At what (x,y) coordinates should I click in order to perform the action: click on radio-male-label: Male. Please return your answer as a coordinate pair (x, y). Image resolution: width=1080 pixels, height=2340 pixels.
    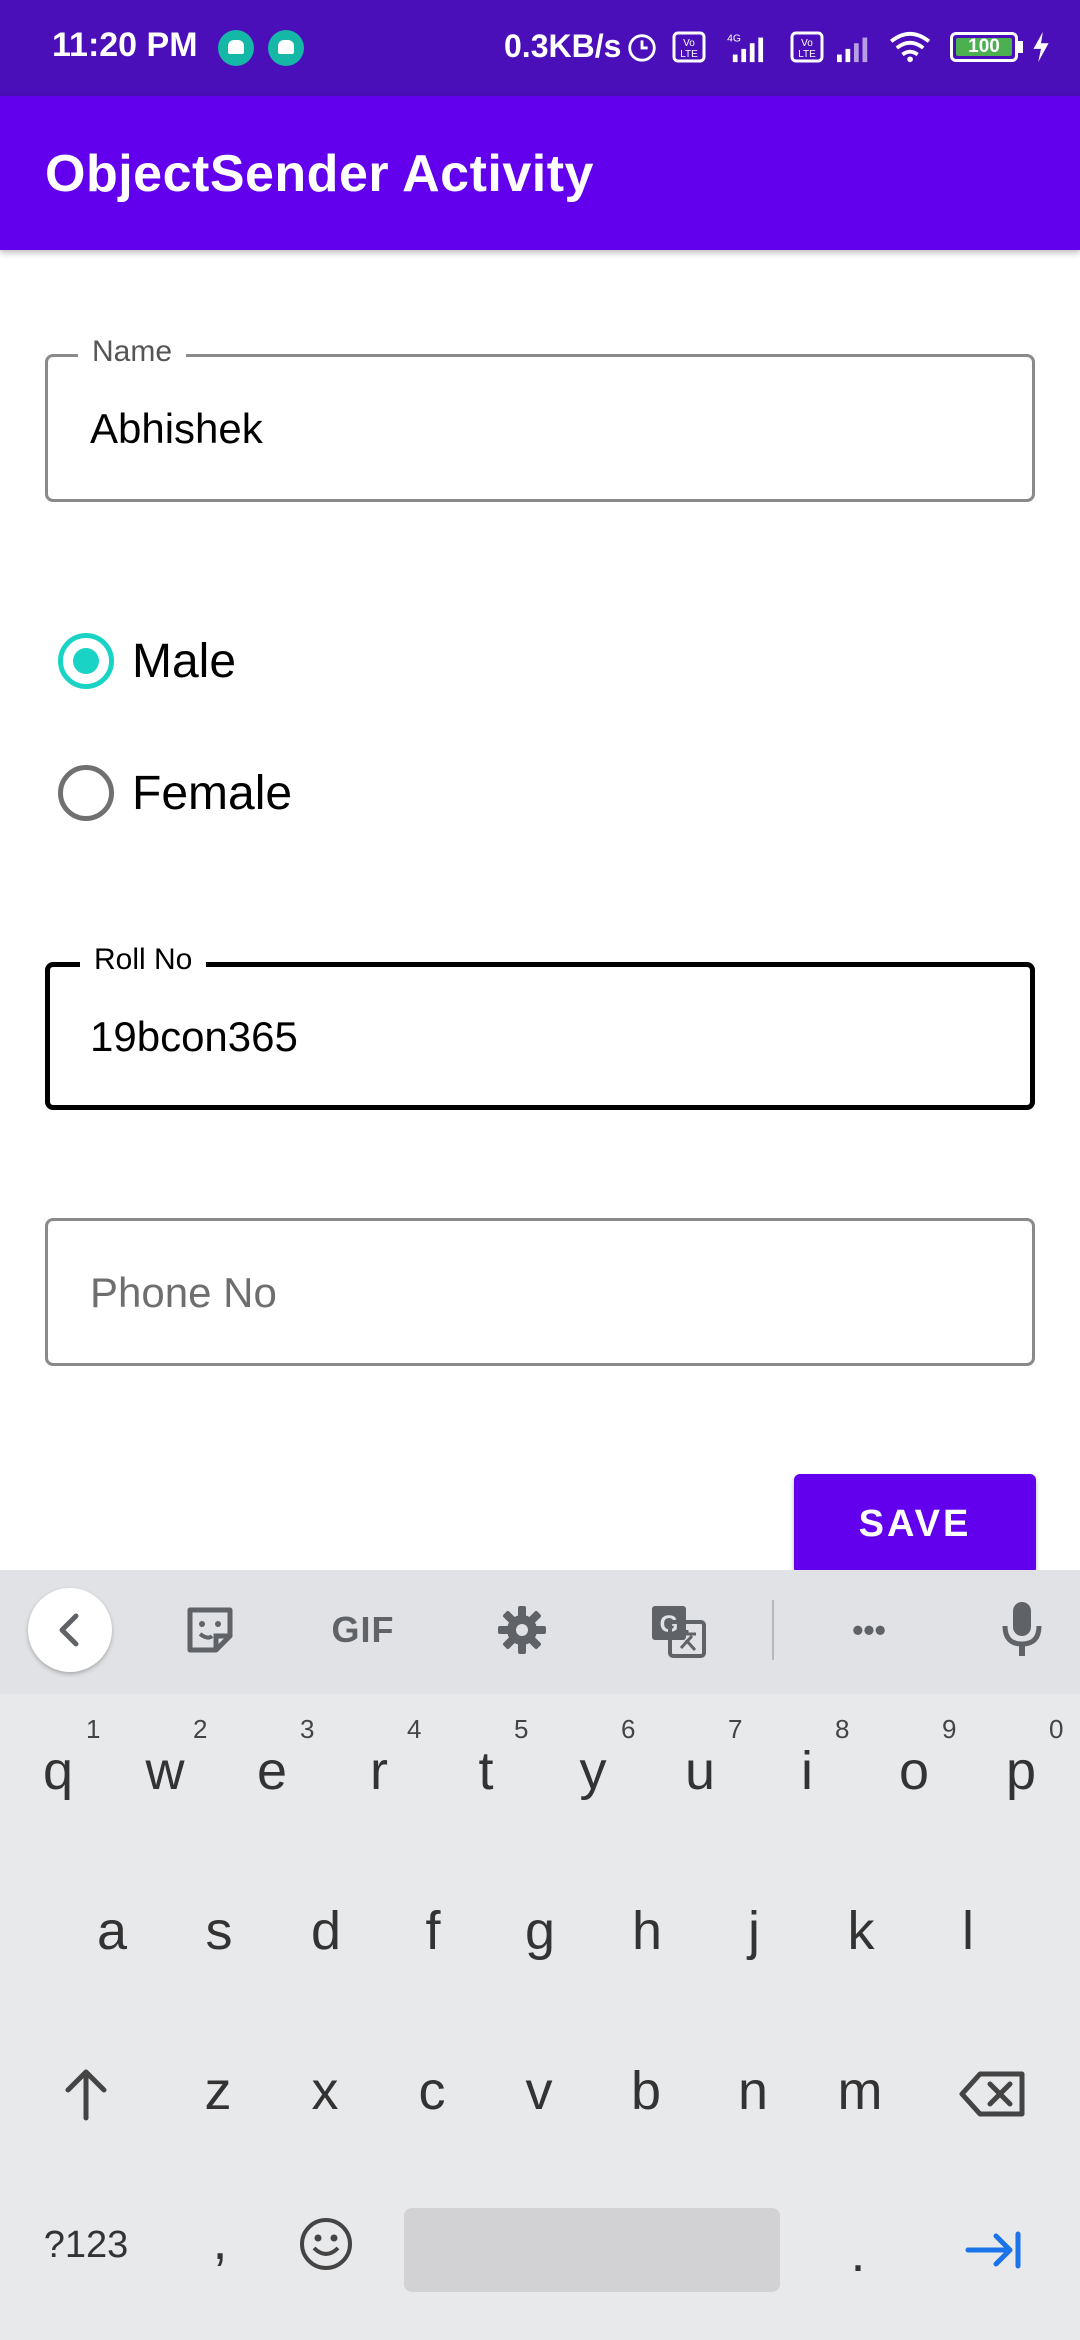
    Looking at the image, I should click on (184, 661).